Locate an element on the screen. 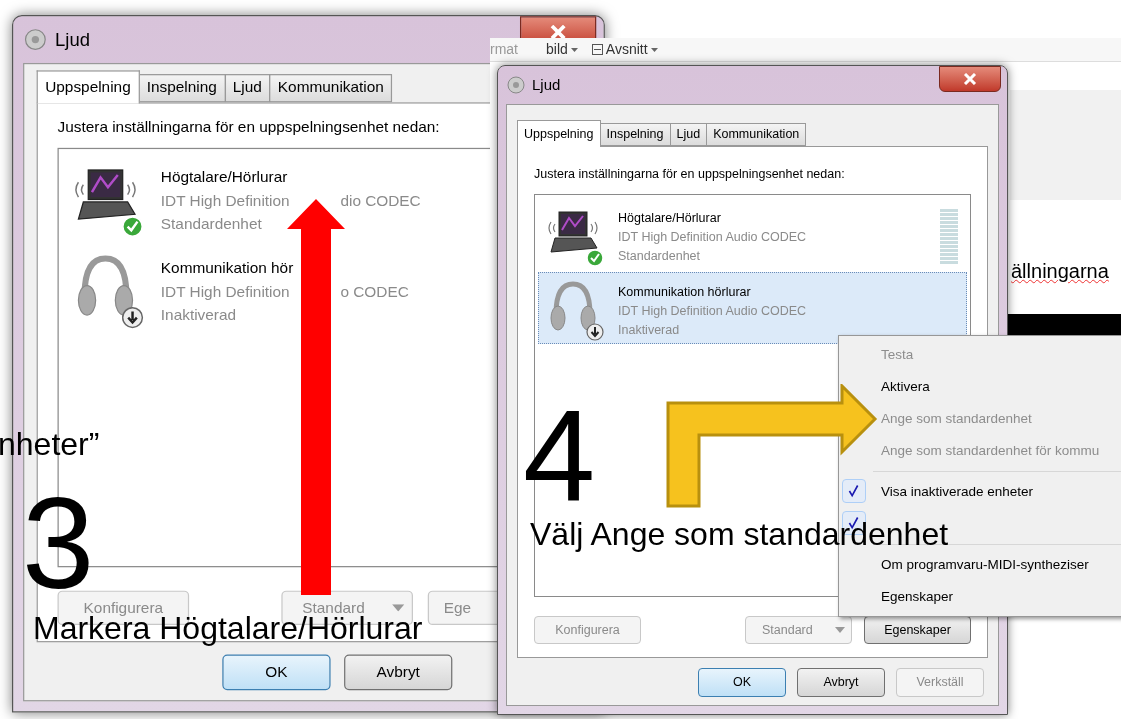  bent-arrow-icon is located at coordinates (772, 446).